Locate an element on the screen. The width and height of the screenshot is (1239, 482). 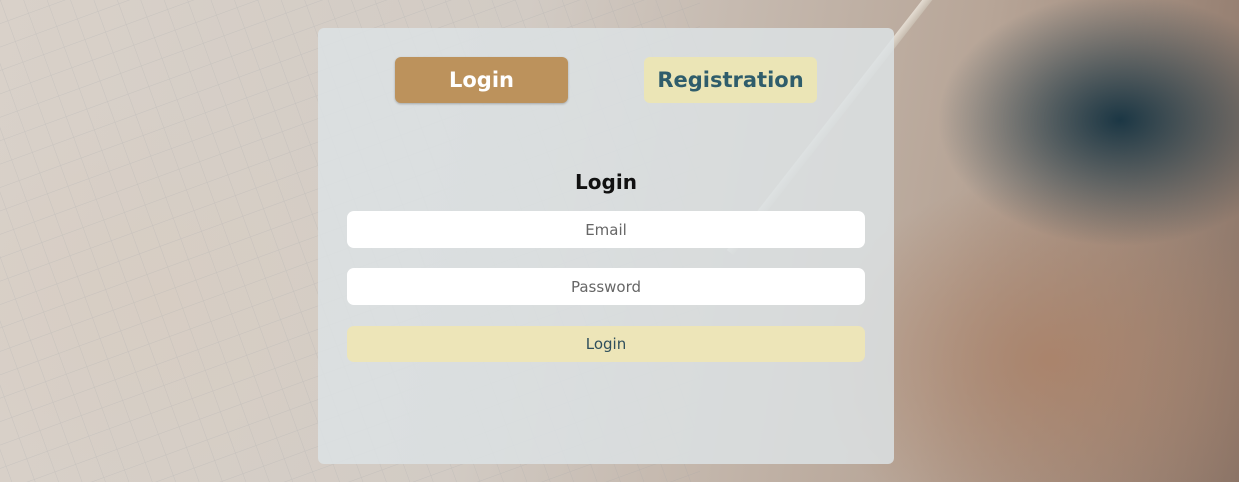
login-submit-button: Login is located at coordinates (606, 344).